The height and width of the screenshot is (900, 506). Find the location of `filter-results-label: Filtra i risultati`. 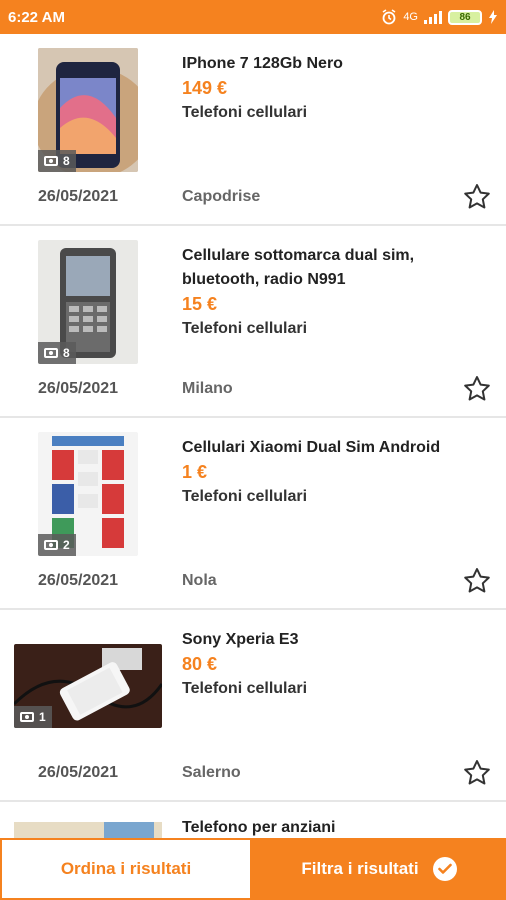

filter-results-label: Filtra i risultati is located at coordinates (360, 868).